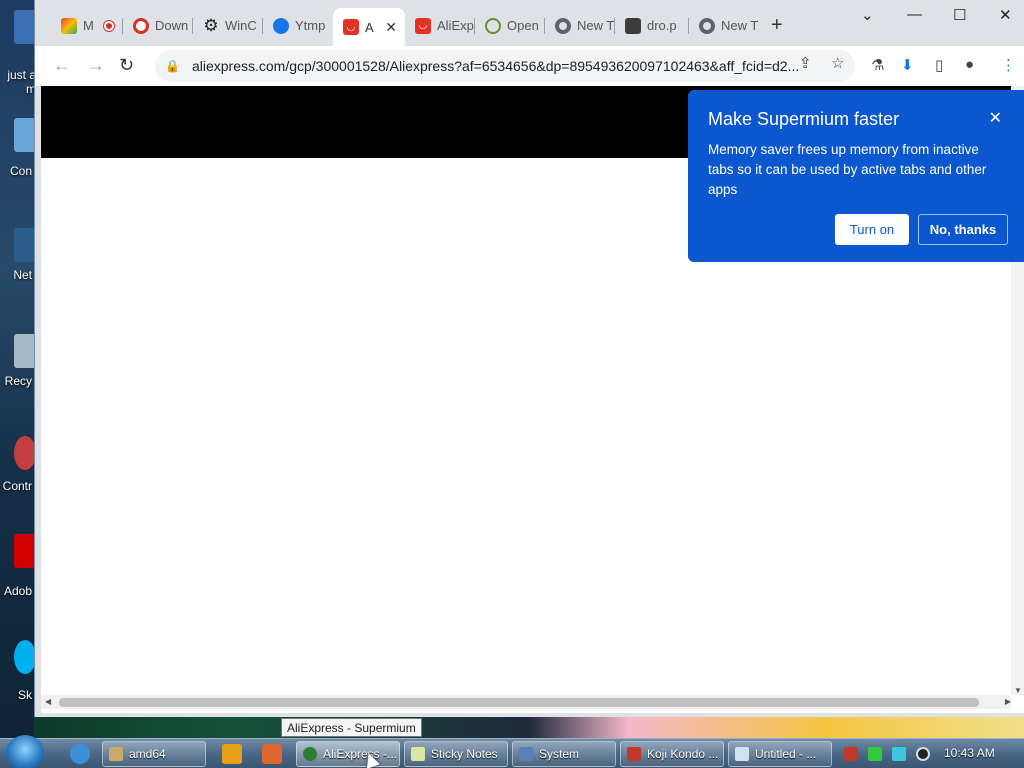 The image size is (1024, 768). What do you see at coordinates (529, 727) in the screenshot?
I see `wallpaper-strip` at bounding box center [529, 727].